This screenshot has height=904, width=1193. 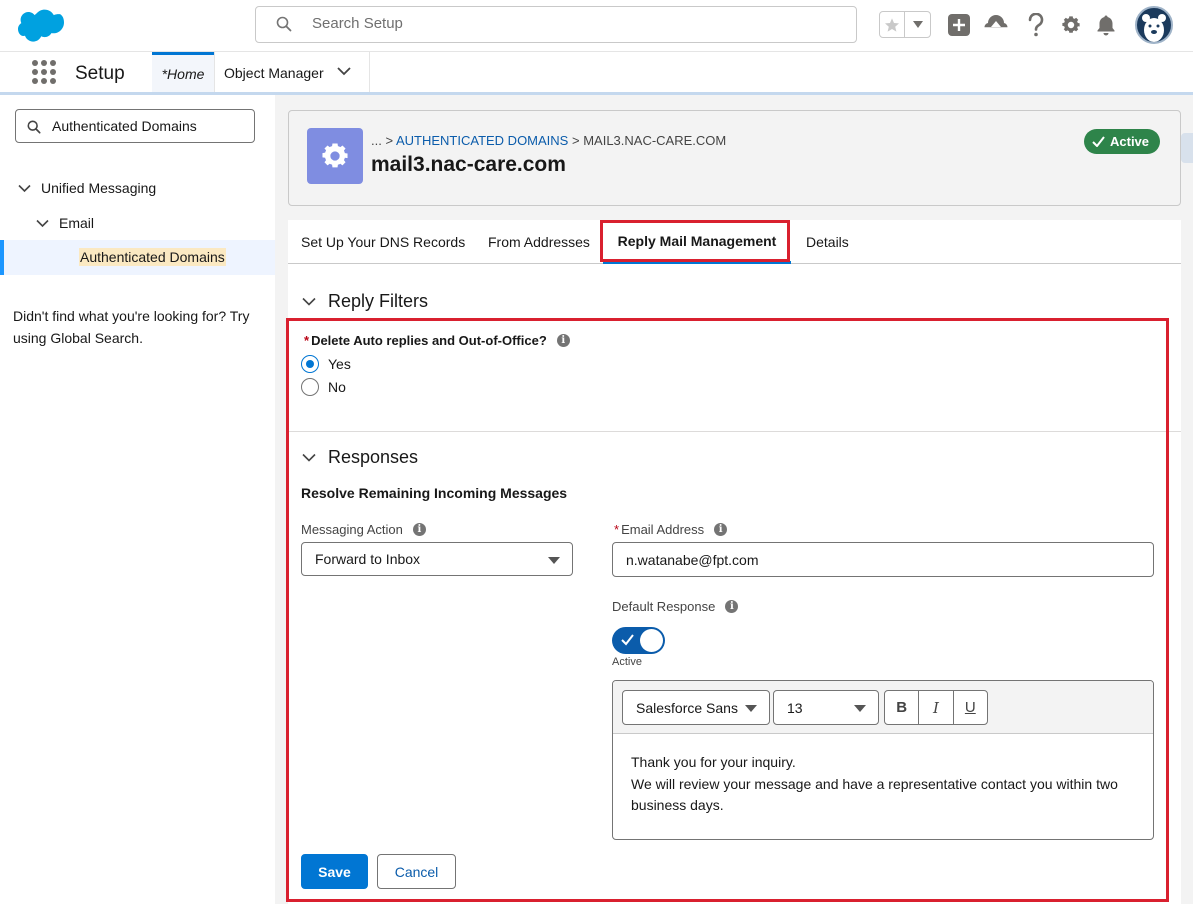 I want to click on cancel-button: Cancel, so click(x=416, y=871).